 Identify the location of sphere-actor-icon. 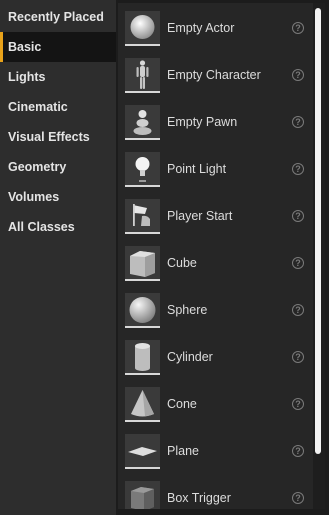
(142, 28).